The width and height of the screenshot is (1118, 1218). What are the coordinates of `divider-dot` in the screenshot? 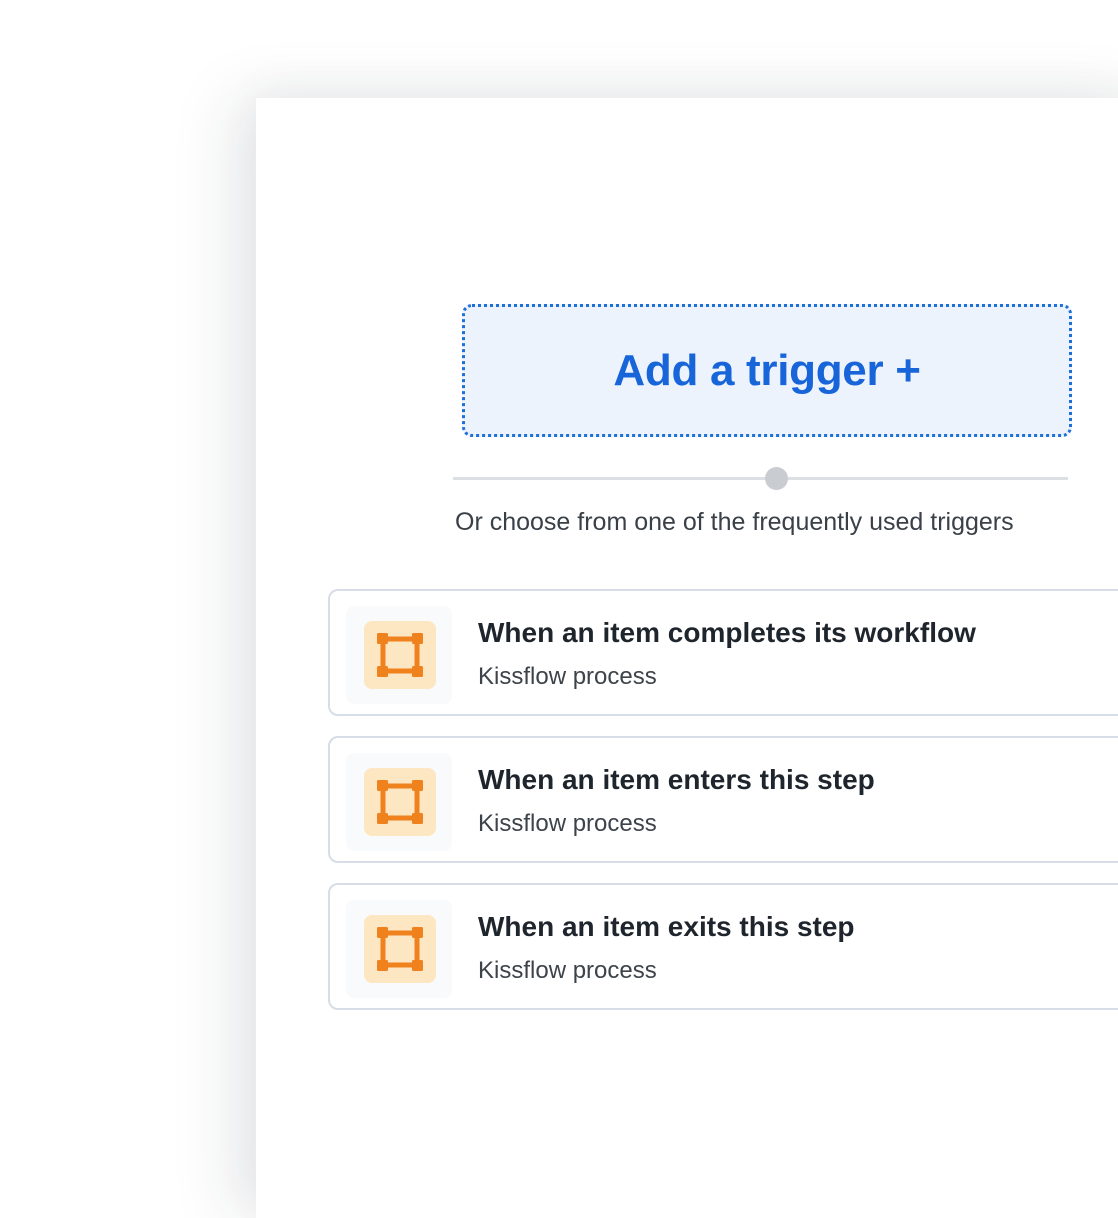 It's located at (776, 478).